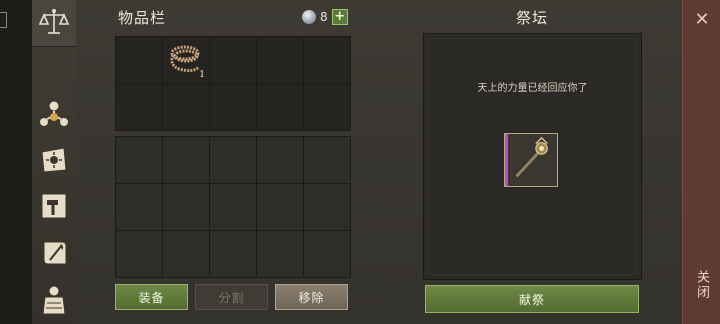 This screenshot has height=324, width=720. What do you see at coordinates (142, 18) in the screenshot?
I see `inventory-title: 物品栏` at bounding box center [142, 18].